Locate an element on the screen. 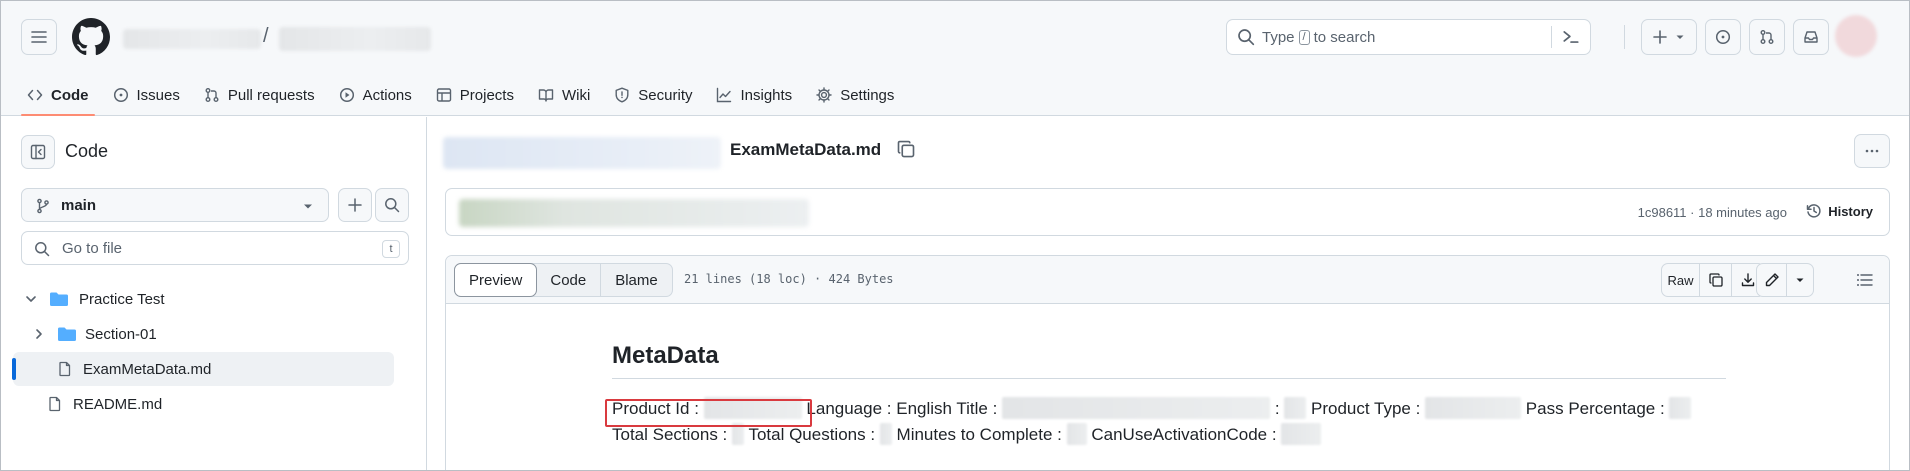 This screenshot has width=1910, height=471. total-questions-label: Total Questions : is located at coordinates (812, 434).